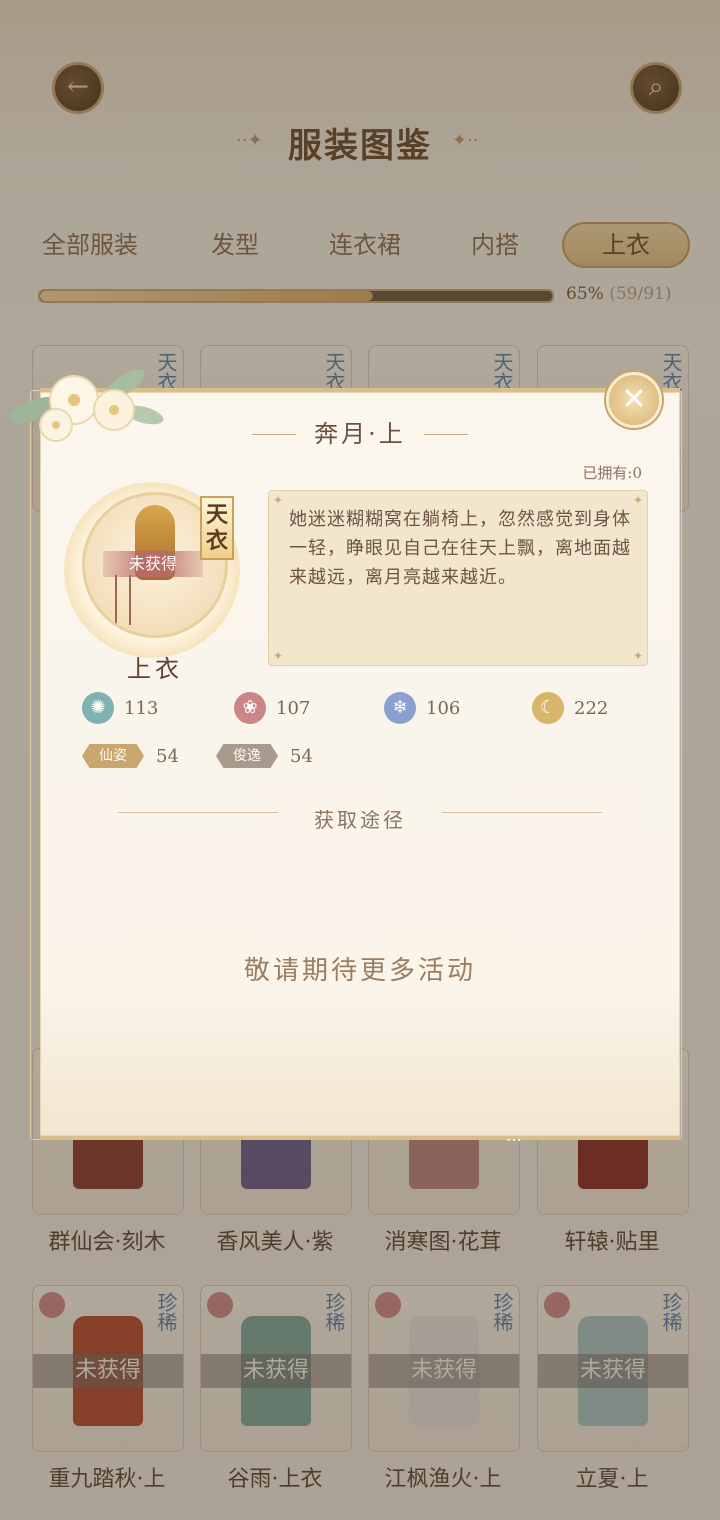  I want to click on trait-badge: 俊逸, so click(247, 756).